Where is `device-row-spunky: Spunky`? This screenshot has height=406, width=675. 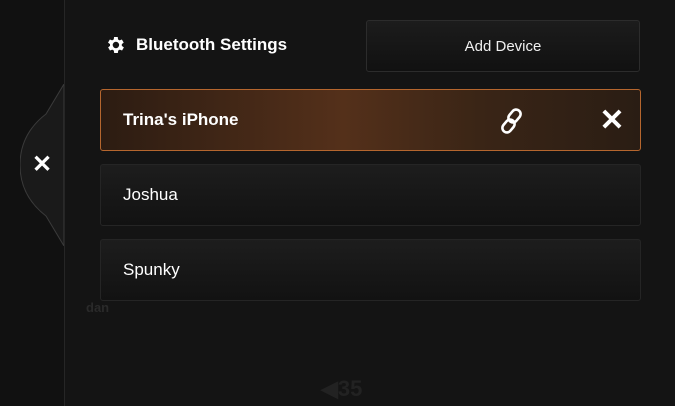 device-row-spunky: Spunky is located at coordinates (370, 270).